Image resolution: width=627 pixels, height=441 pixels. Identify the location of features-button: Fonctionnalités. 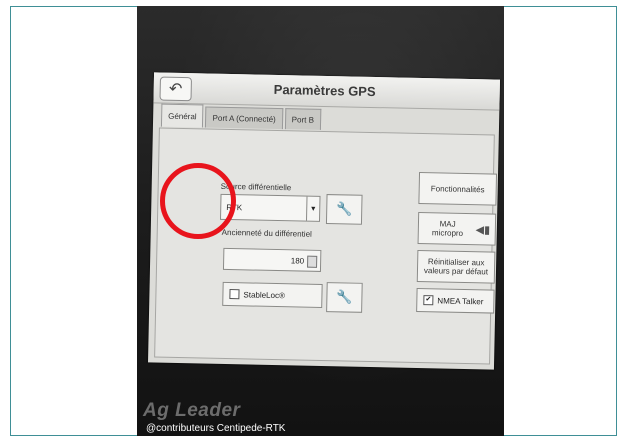
(458, 188).